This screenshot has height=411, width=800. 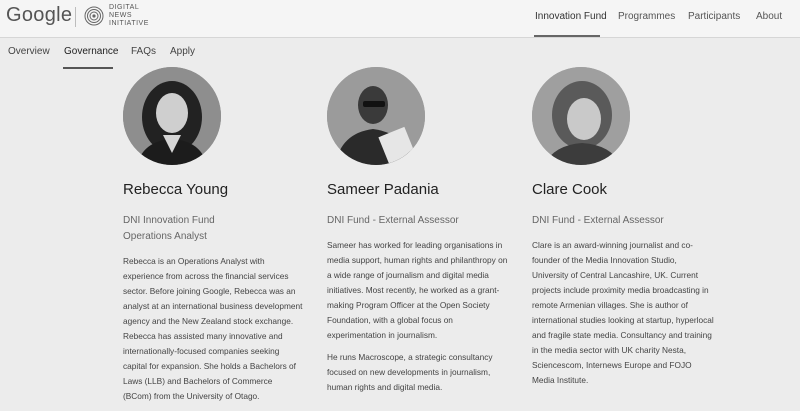 I want to click on avatar-rebecca-young, so click(x=172, y=116).